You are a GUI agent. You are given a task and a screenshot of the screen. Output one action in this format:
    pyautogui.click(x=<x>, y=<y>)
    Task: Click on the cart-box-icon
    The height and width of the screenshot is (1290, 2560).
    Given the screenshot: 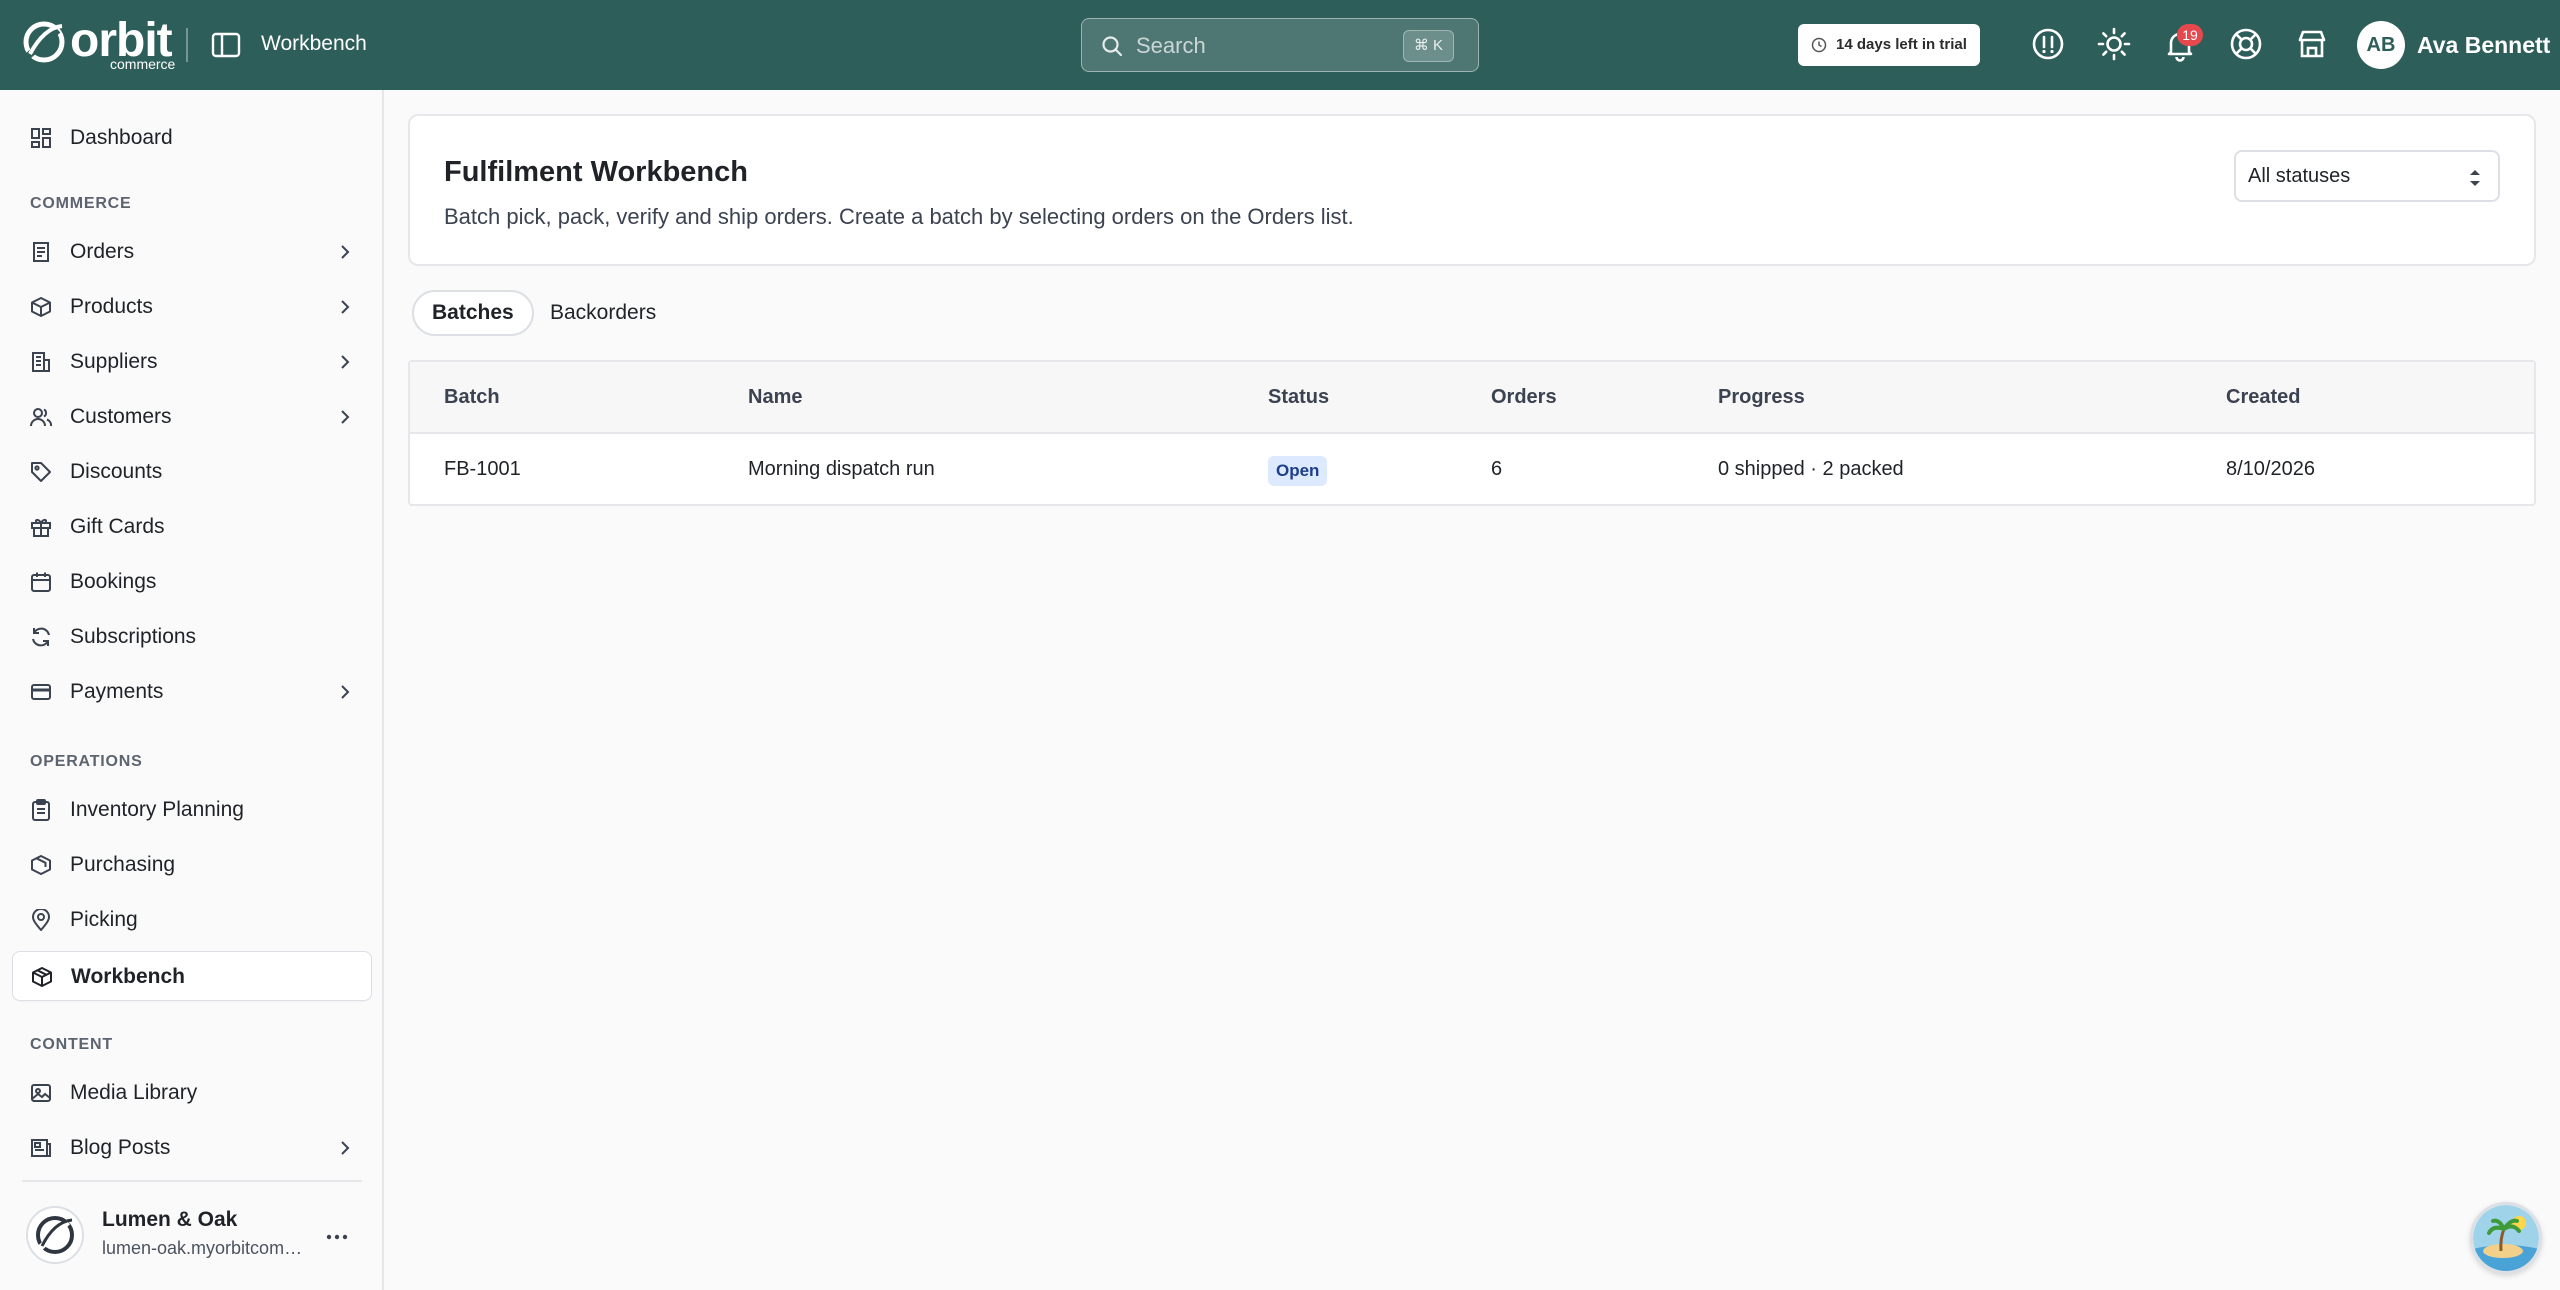 What is the action you would take?
    pyautogui.click(x=41, y=865)
    